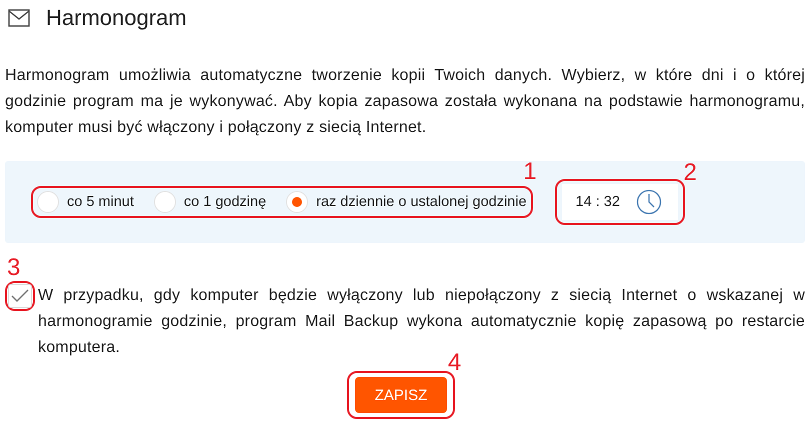  Describe the element at coordinates (530, 172) in the screenshot. I see `annotation-number: 1` at that location.